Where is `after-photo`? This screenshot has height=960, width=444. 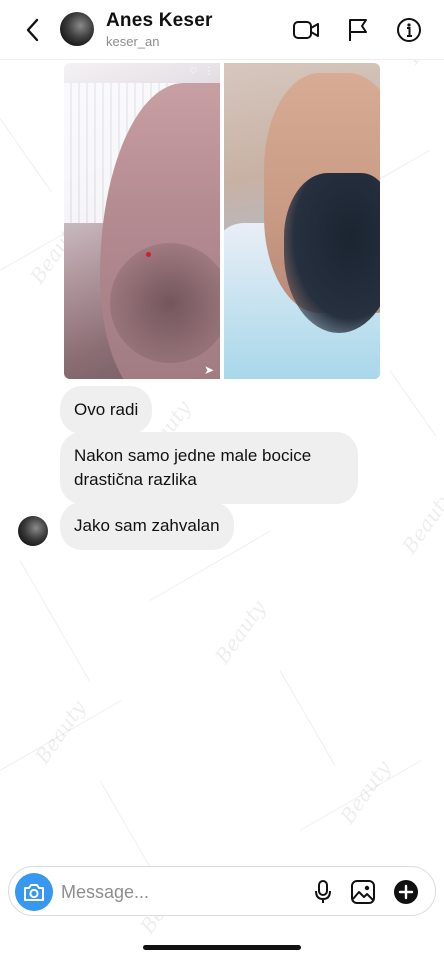
after-photo is located at coordinates (302, 221).